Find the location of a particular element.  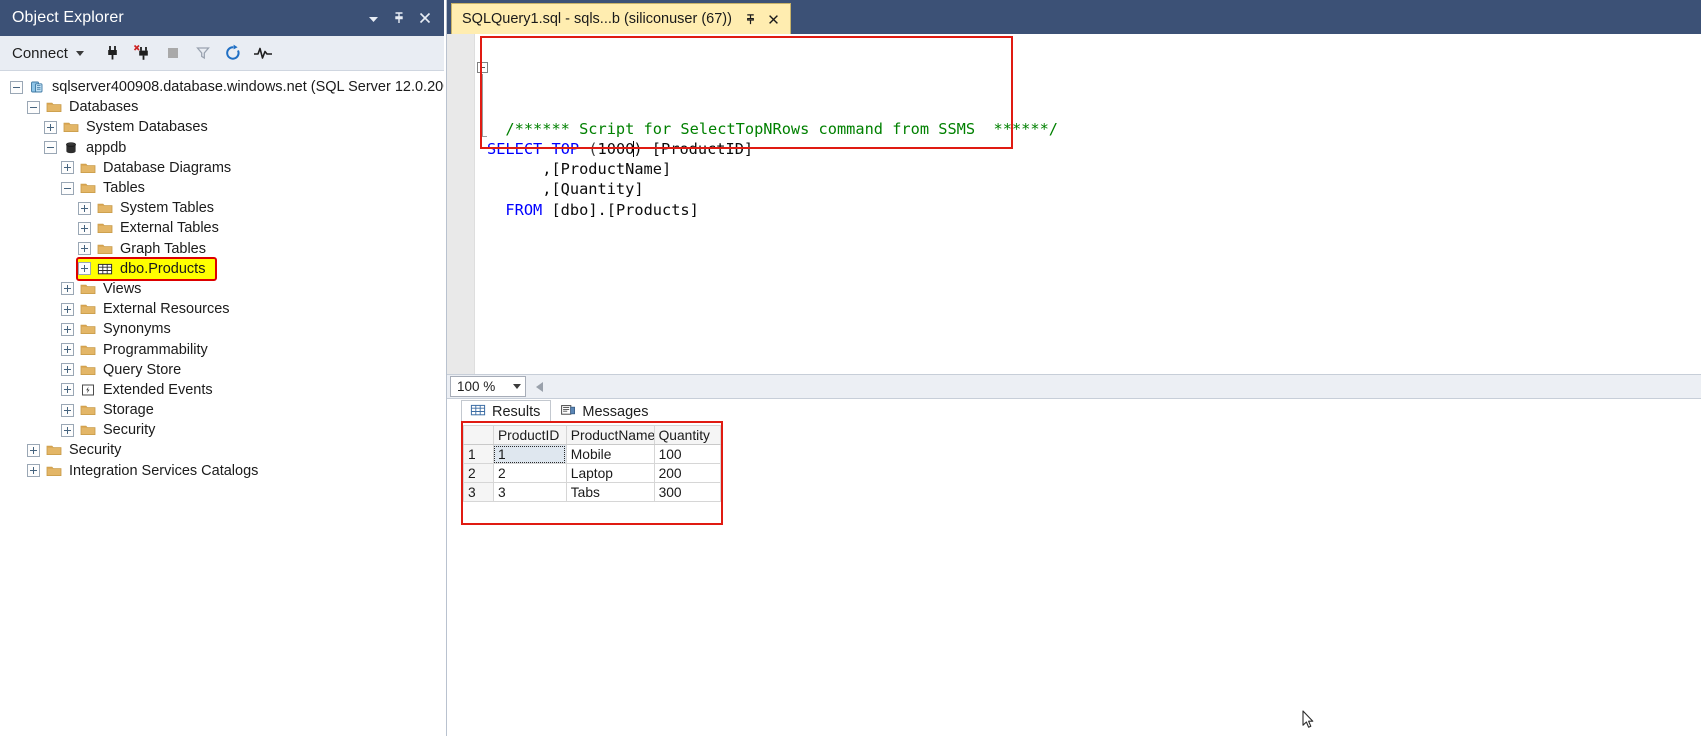

tree-node-appdb: appdb is located at coordinates (245, 148).